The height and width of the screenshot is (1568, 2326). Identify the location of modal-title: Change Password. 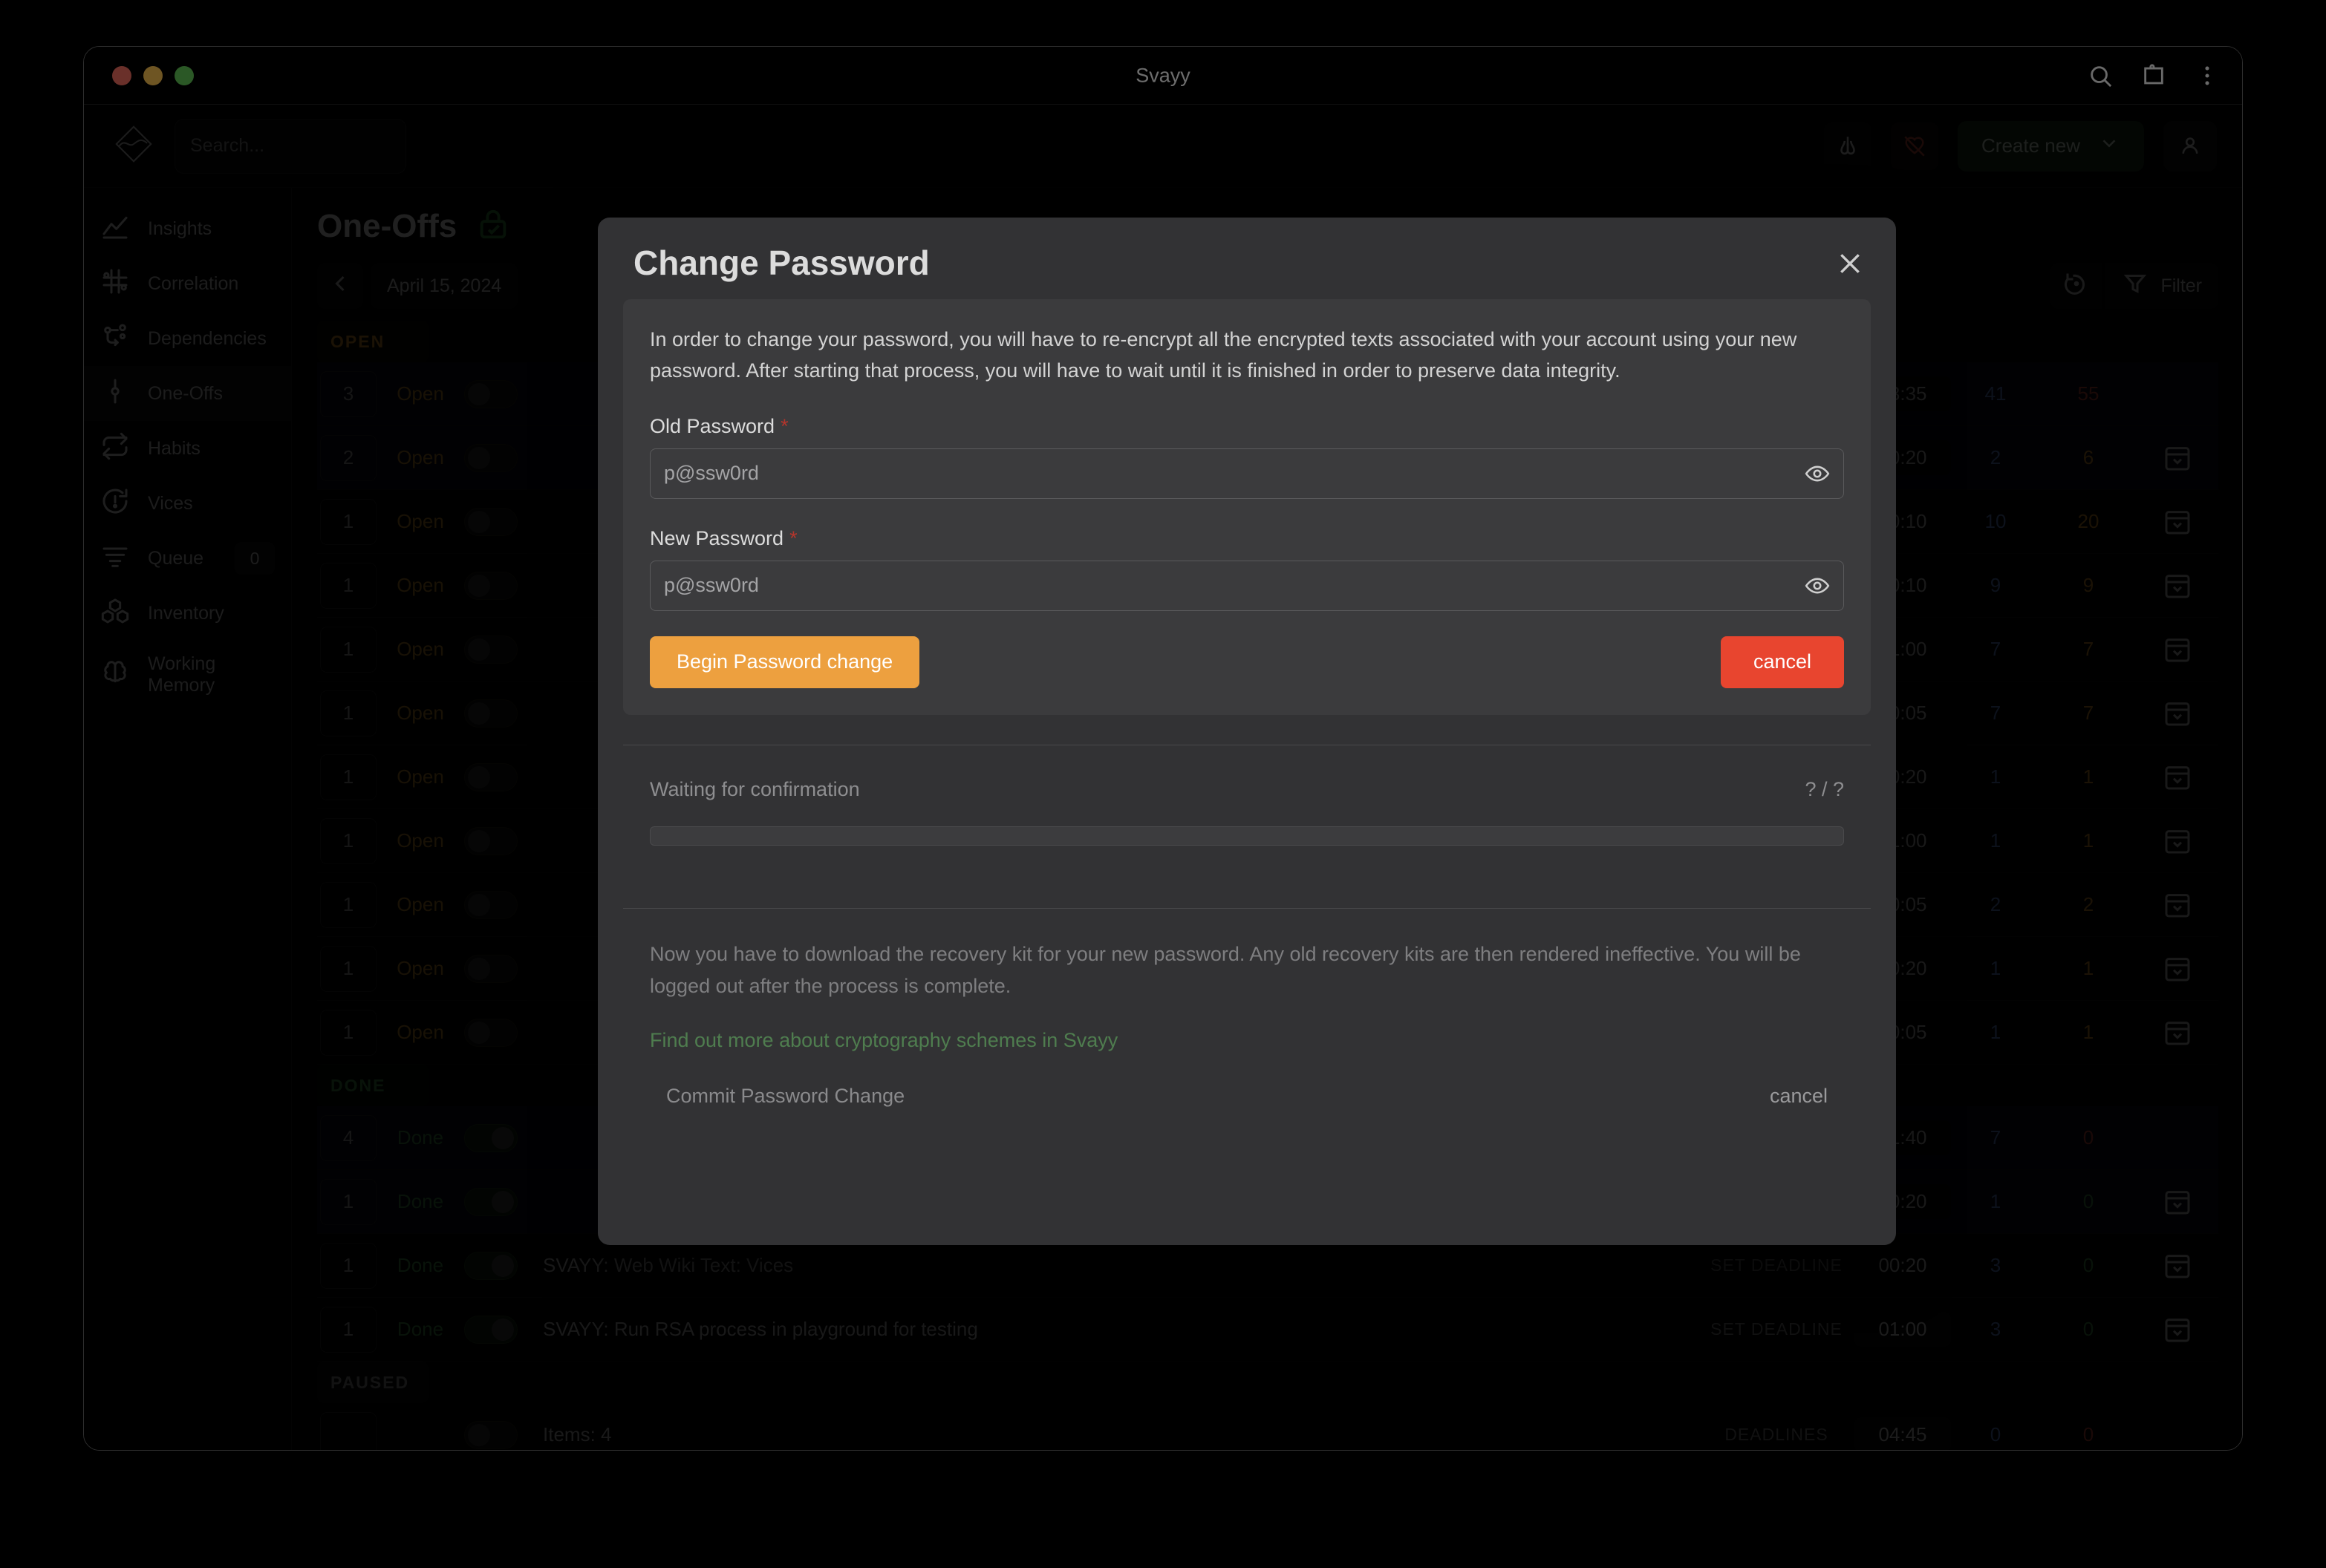
(781, 263).